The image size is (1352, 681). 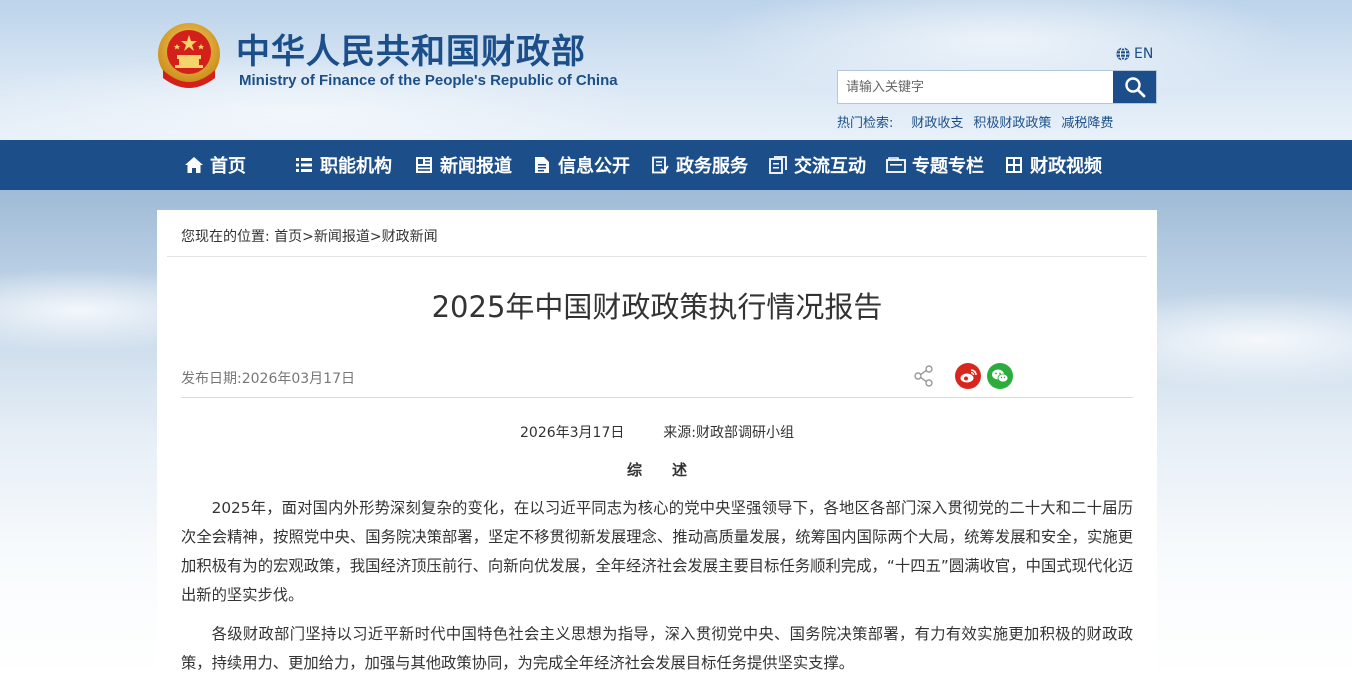 I want to click on nav-item-topics: 专题专栏, so click(x=935, y=165).